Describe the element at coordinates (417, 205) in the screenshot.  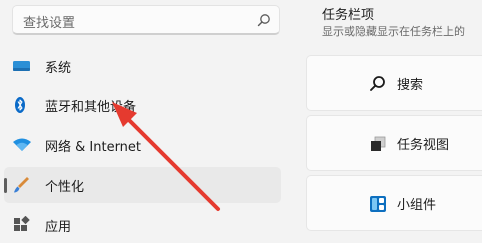
I see `card-label: 小组件` at that location.